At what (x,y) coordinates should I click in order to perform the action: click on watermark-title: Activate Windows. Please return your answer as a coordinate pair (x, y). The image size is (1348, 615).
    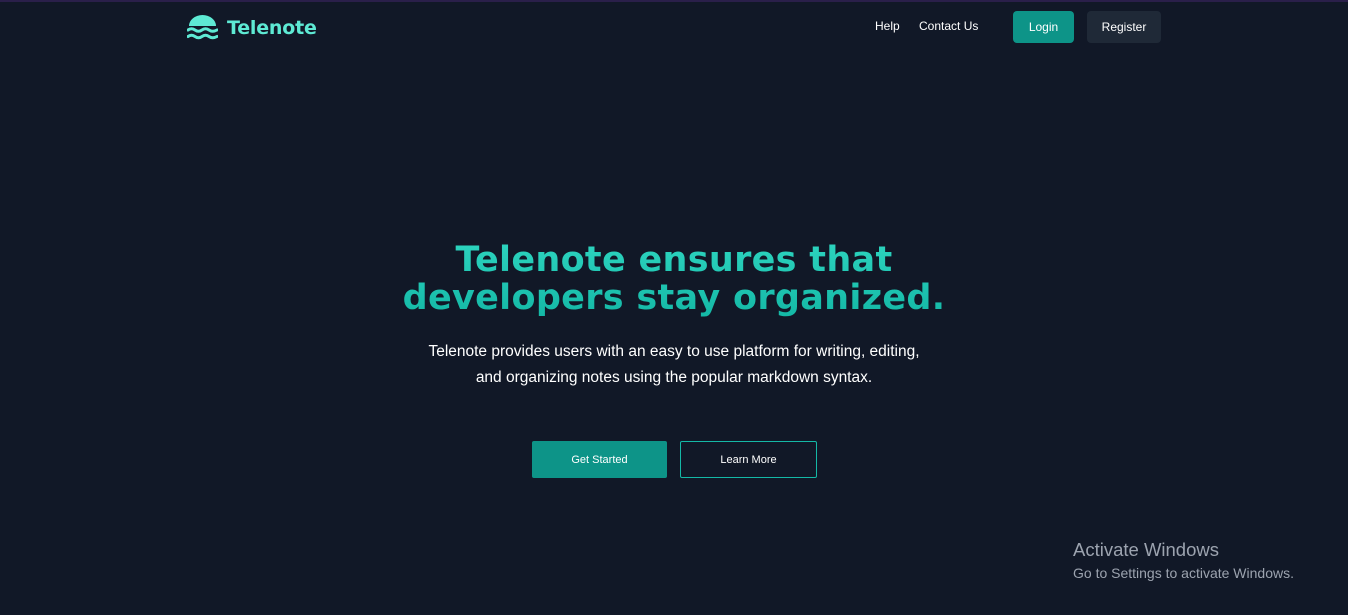
    Looking at the image, I should click on (1146, 549).